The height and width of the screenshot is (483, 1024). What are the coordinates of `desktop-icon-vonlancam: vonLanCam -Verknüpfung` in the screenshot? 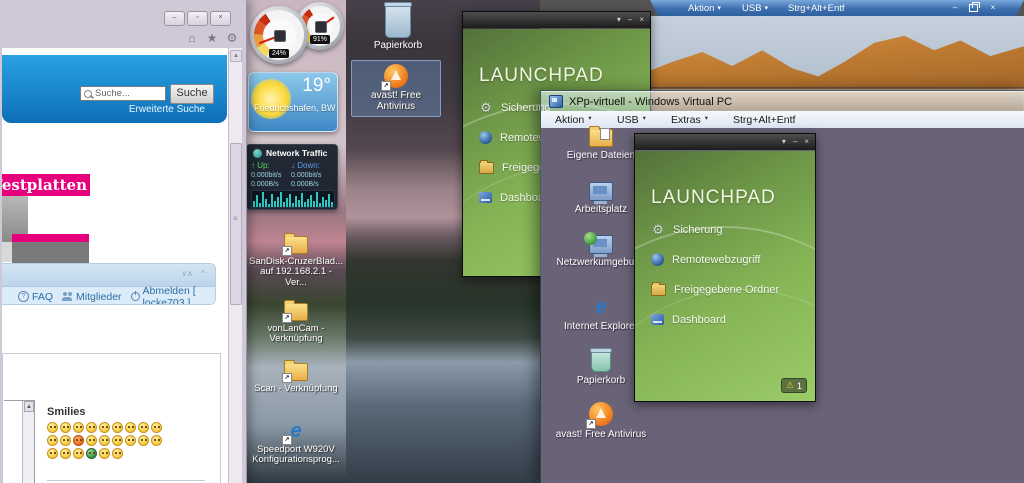 It's located at (296, 322).